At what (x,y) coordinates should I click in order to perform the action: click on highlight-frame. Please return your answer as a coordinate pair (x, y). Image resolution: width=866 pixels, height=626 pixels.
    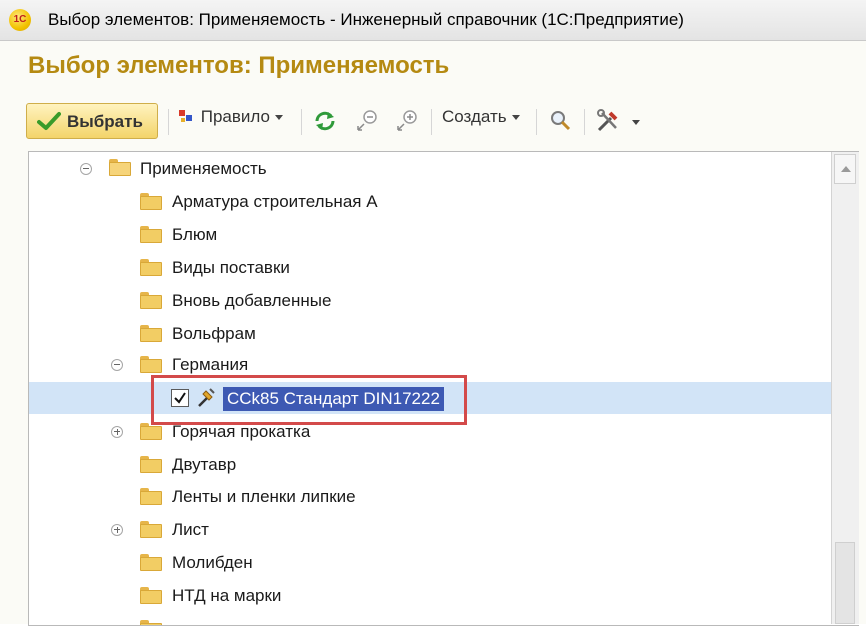
    Looking at the image, I should click on (309, 400).